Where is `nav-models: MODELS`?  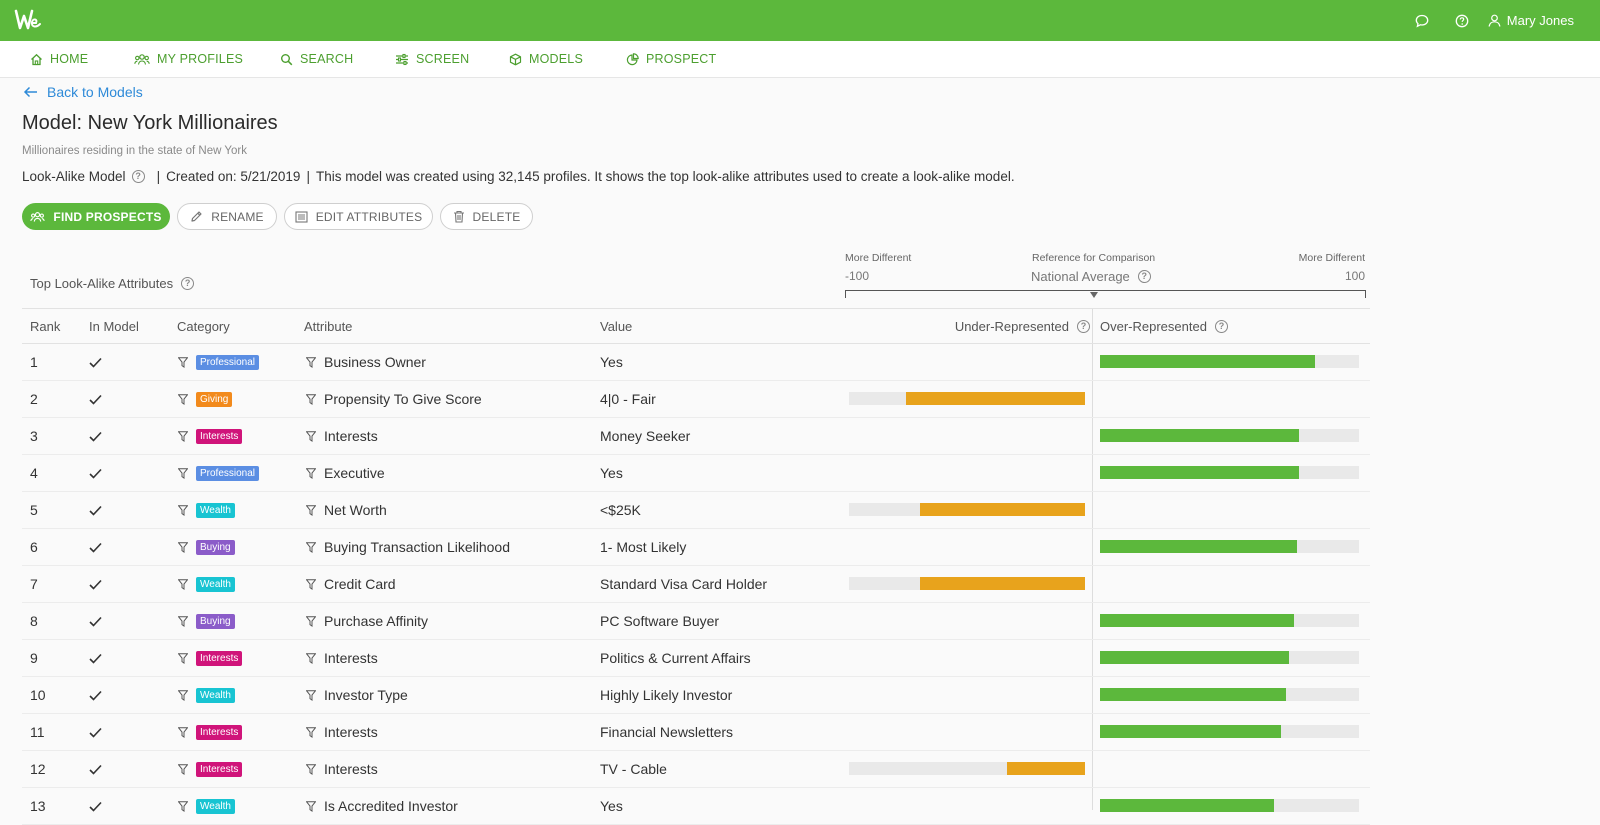 nav-models: MODELS is located at coordinates (546, 59).